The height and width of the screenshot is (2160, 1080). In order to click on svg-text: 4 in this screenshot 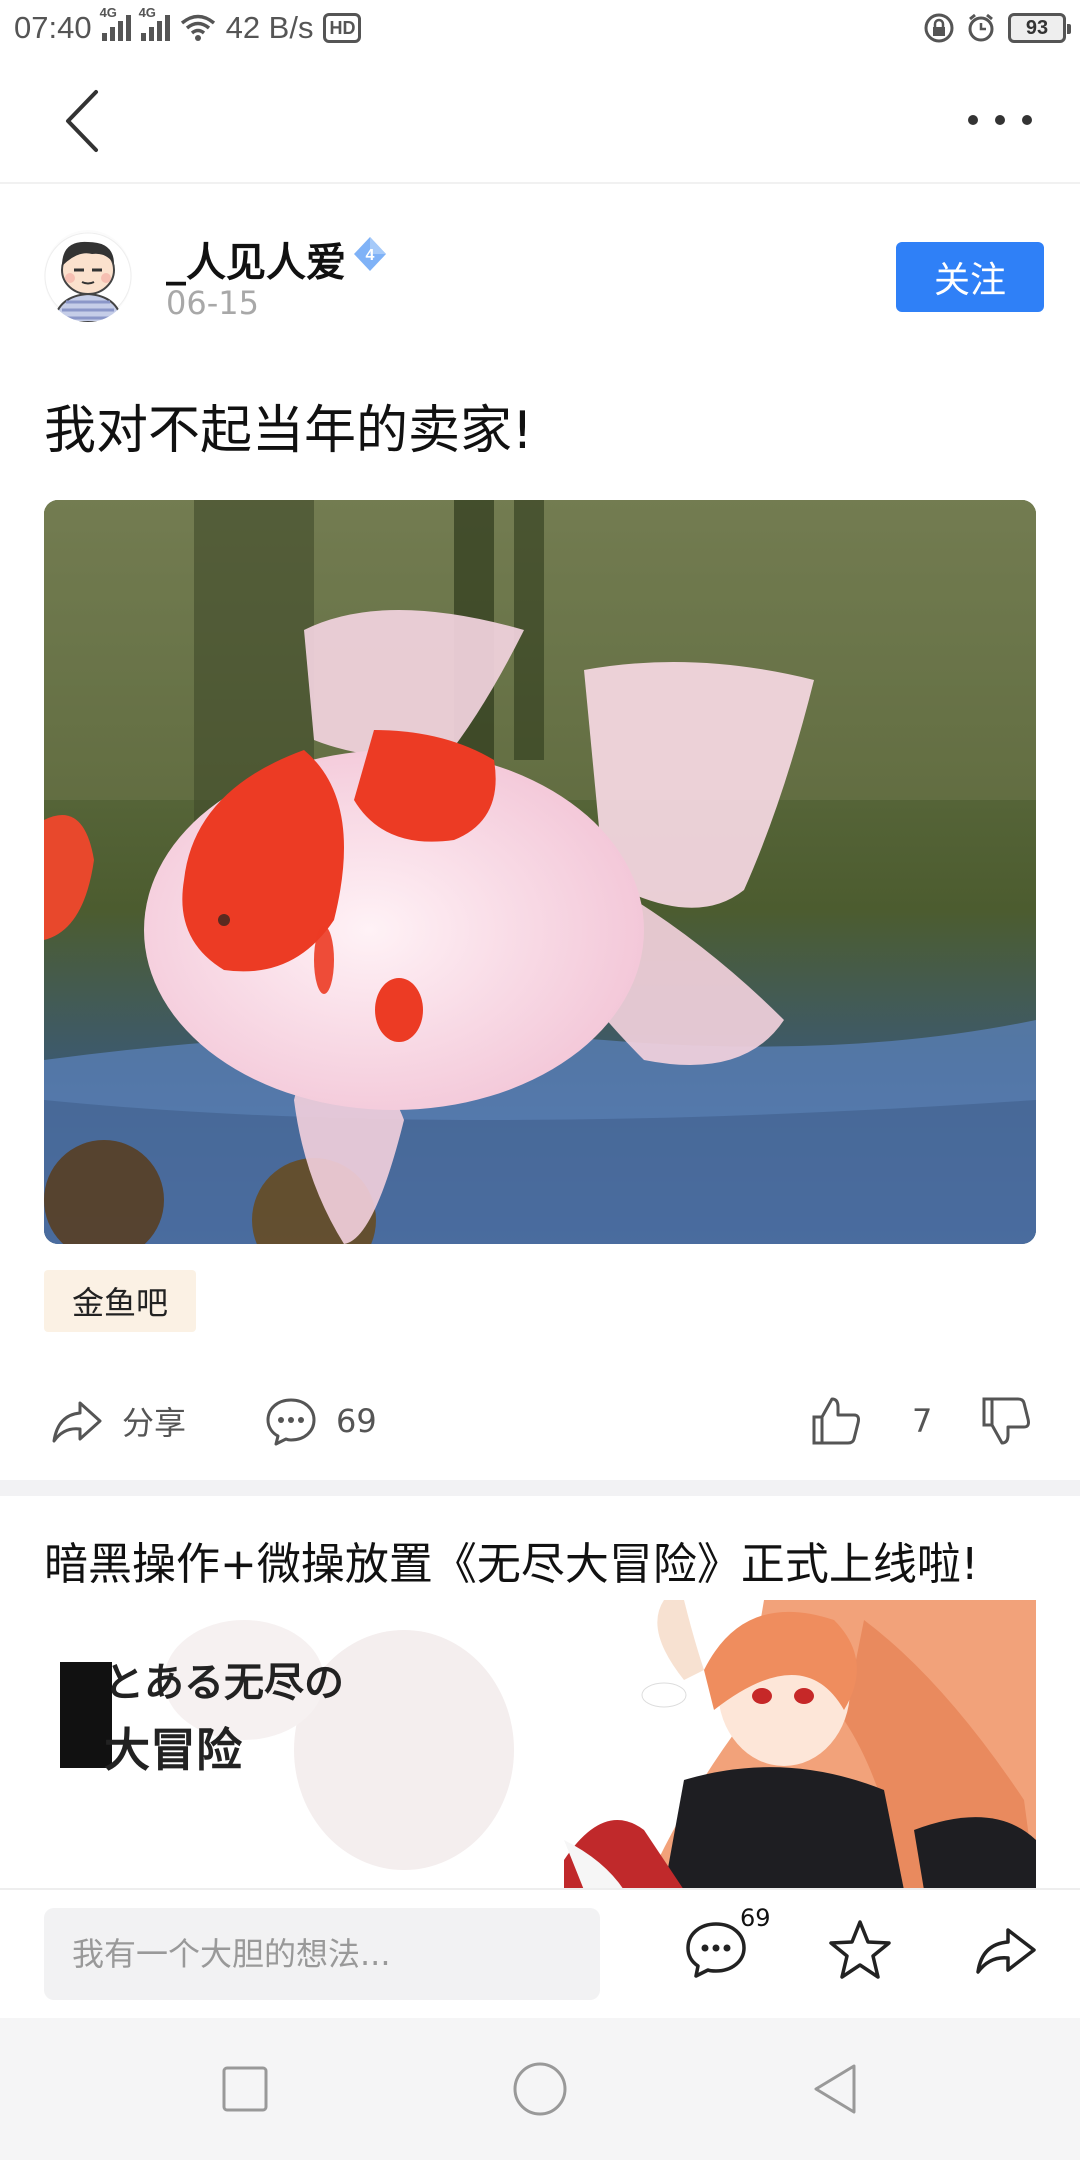, I will do `click(370, 255)`.